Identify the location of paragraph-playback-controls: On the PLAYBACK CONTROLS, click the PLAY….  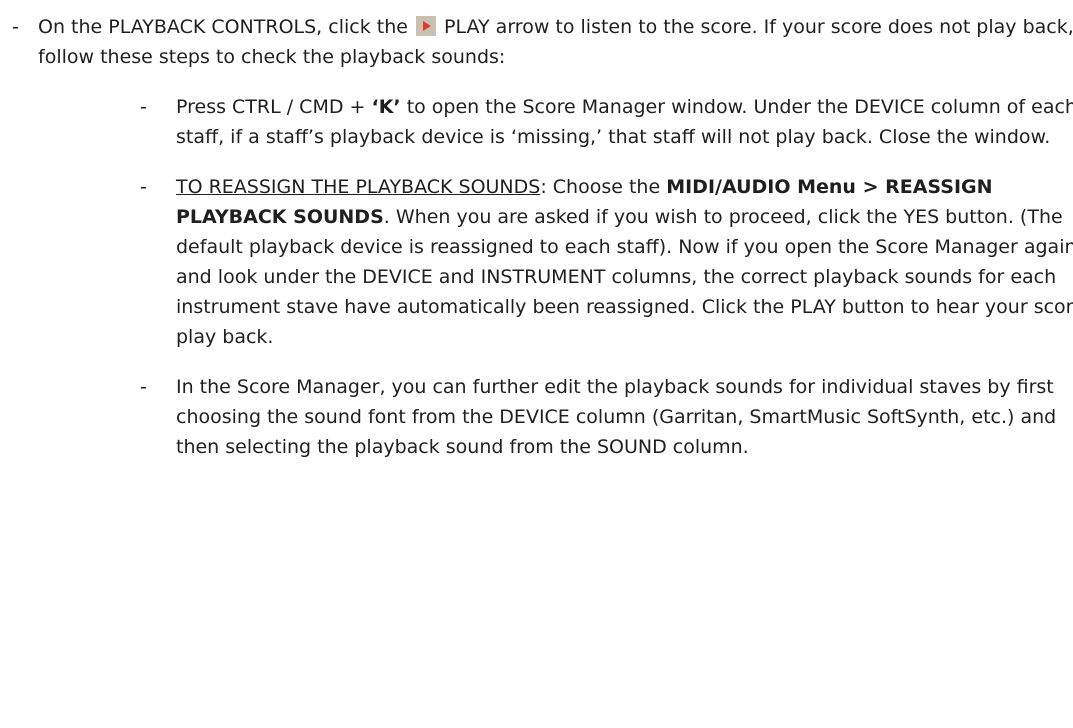
(555, 42).